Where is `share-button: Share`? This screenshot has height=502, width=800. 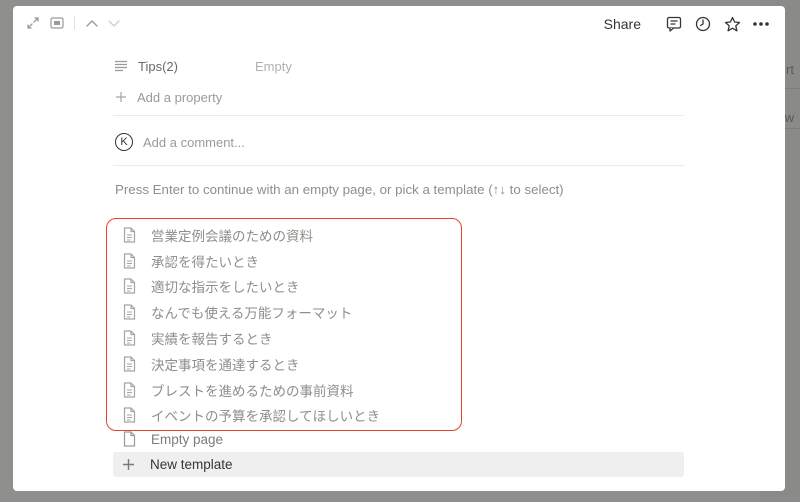 share-button: Share is located at coordinates (622, 24).